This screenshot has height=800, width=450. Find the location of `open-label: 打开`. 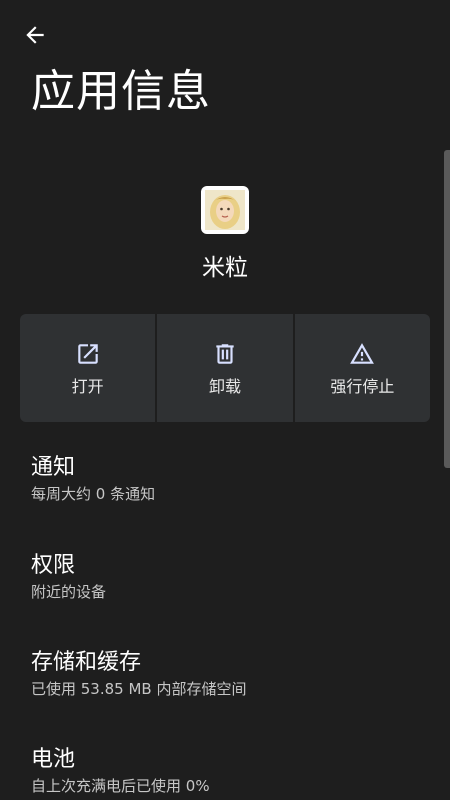

open-label: 打开 is located at coordinates (87, 386).